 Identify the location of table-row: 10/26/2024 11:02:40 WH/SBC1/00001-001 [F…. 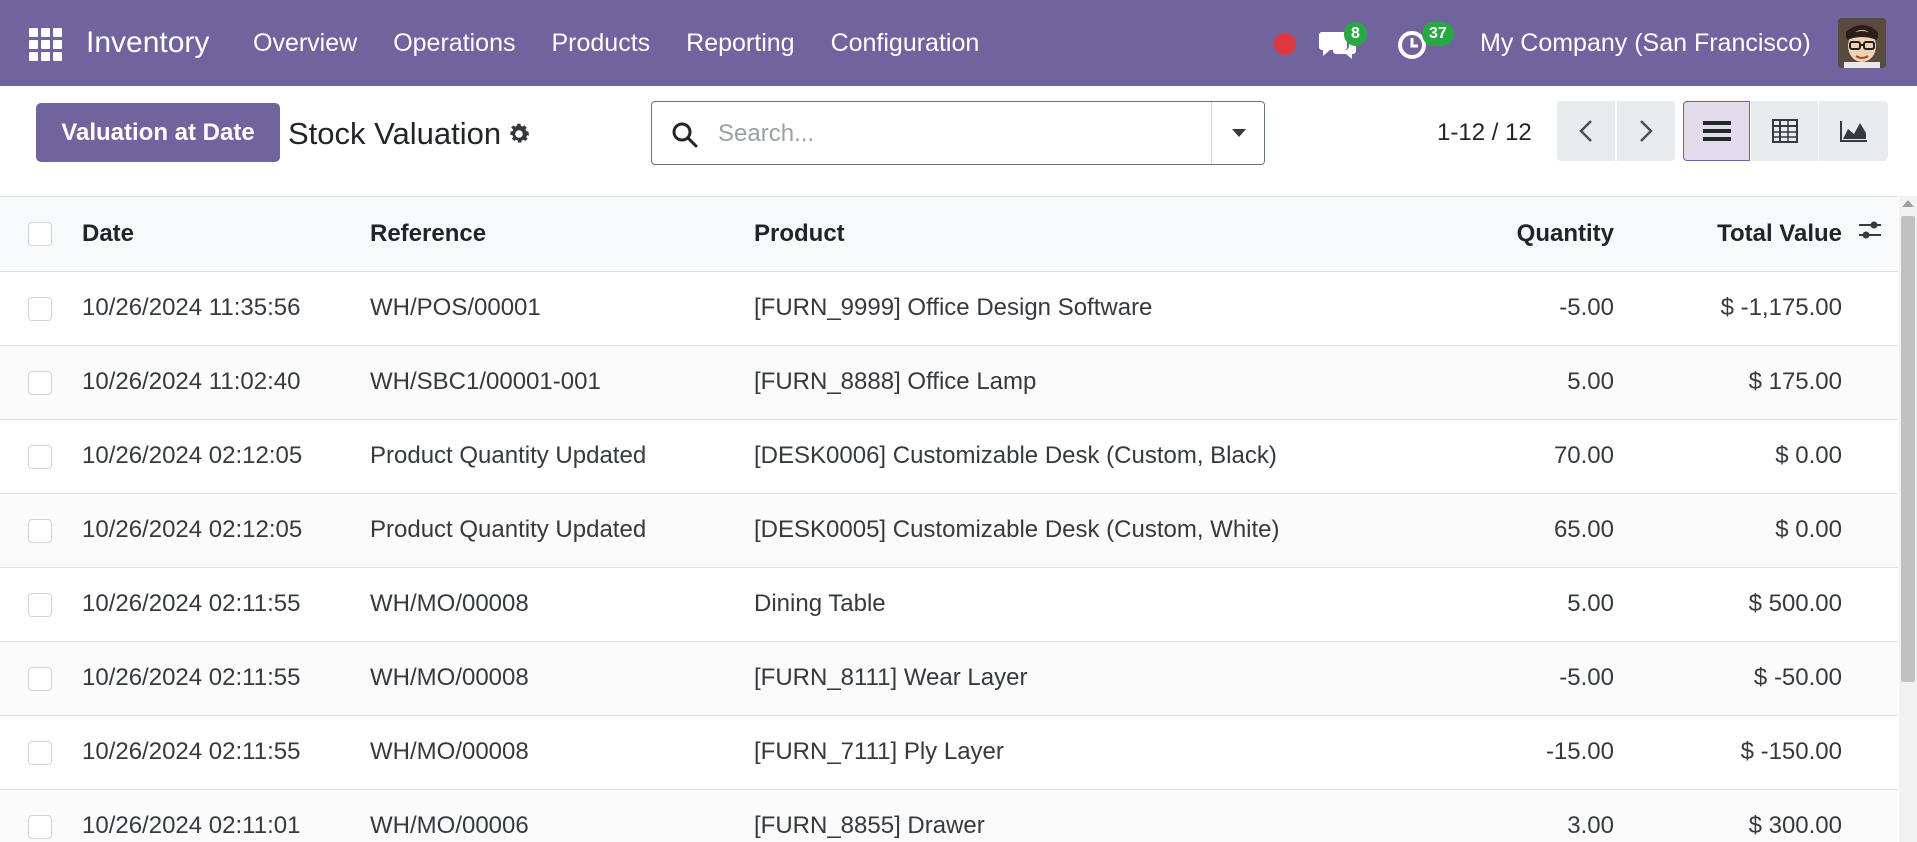
(949, 382).